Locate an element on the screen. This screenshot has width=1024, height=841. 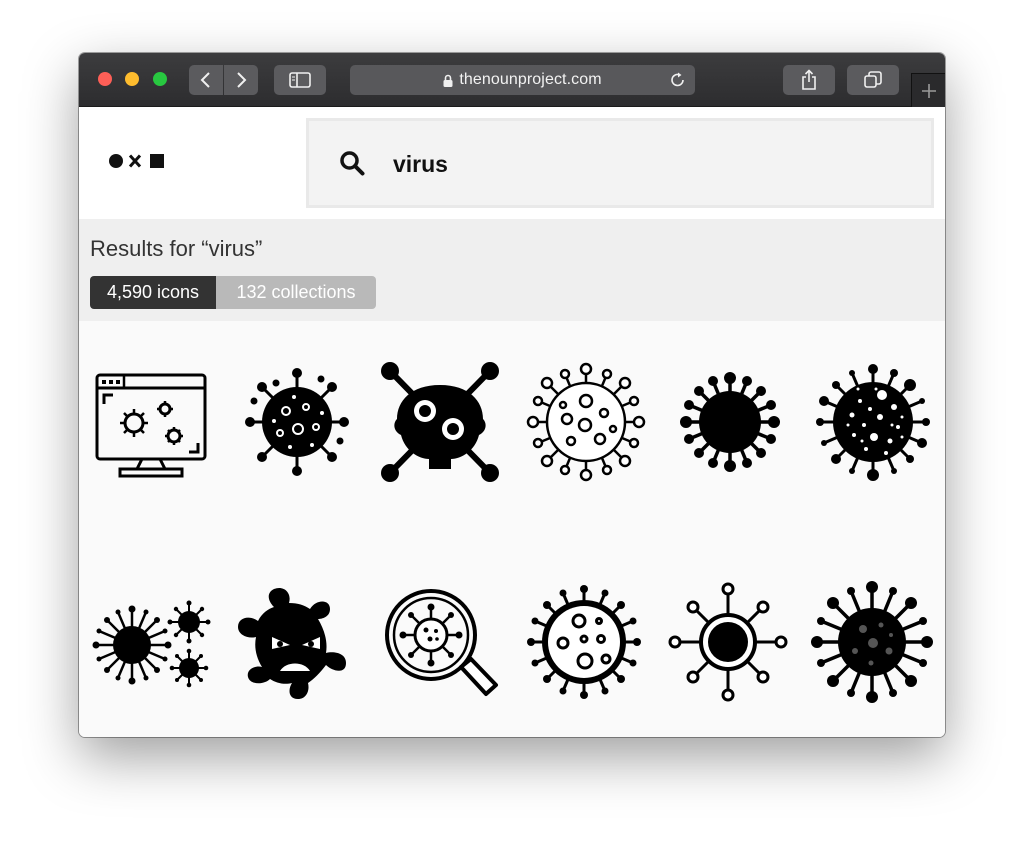
url-text: thenounproject.com is located at coordinates (530, 79).